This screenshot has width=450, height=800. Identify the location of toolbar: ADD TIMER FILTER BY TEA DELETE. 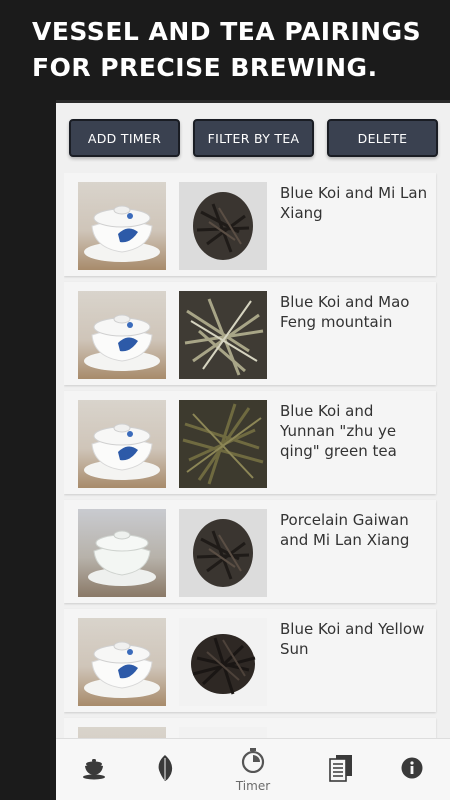
(253, 138).